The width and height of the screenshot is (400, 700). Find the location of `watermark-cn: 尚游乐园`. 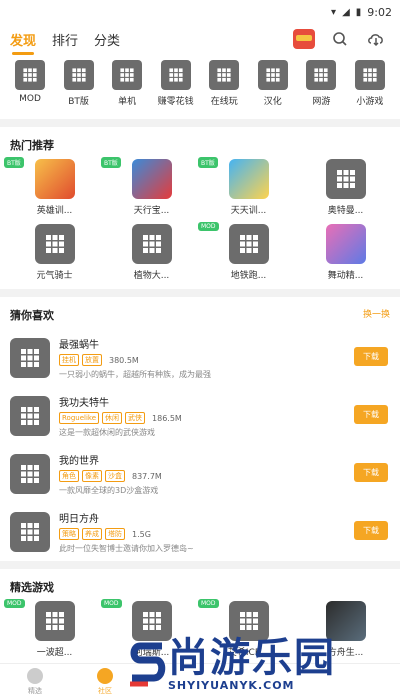

watermark-cn: 尚游乐园 is located at coordinates (252, 657).